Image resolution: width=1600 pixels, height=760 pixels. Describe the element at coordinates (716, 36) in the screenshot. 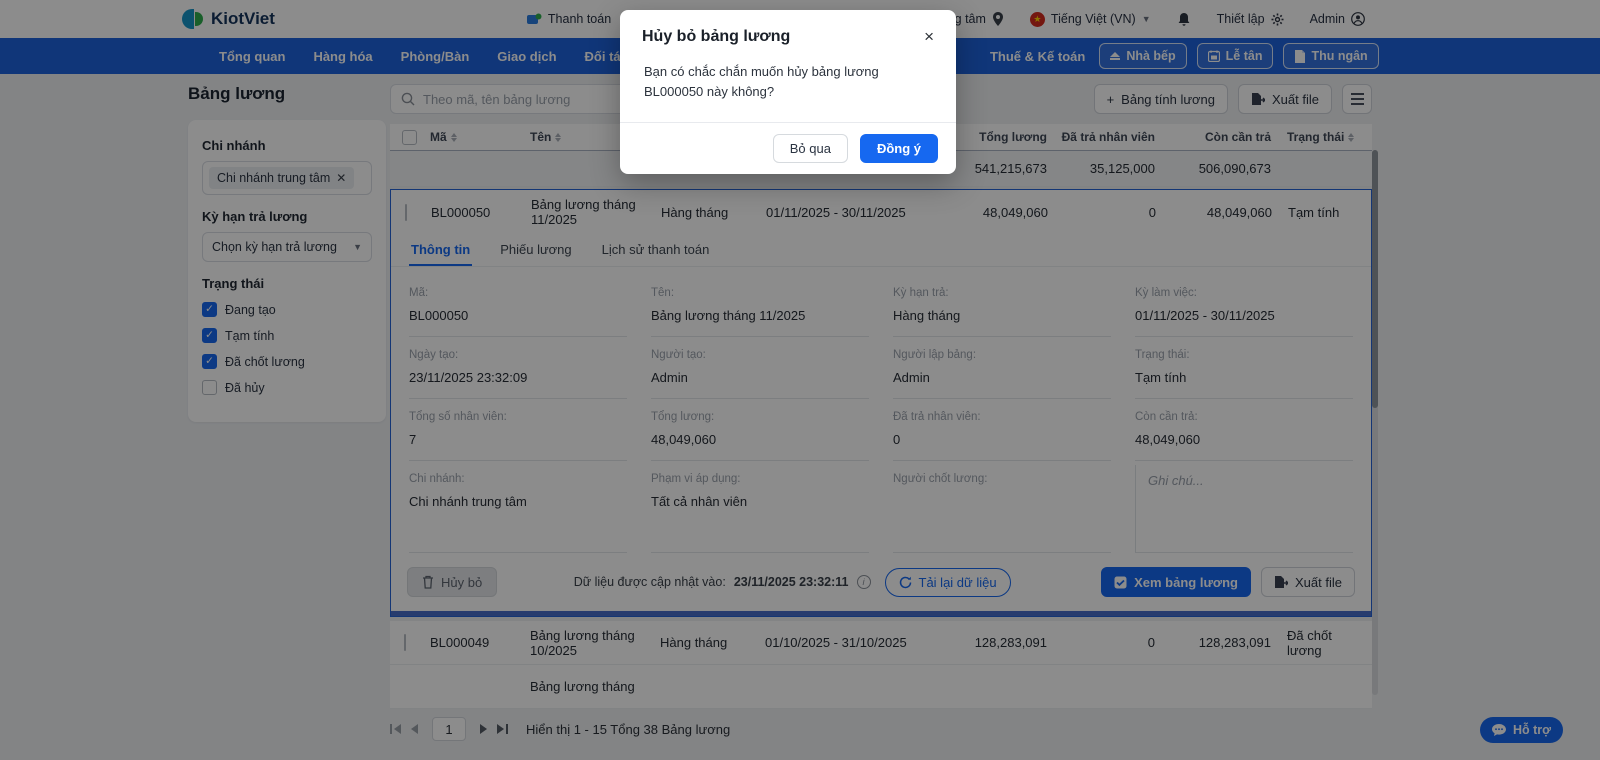

I see `modal-title: Hủy bỏ bảng lương` at that location.